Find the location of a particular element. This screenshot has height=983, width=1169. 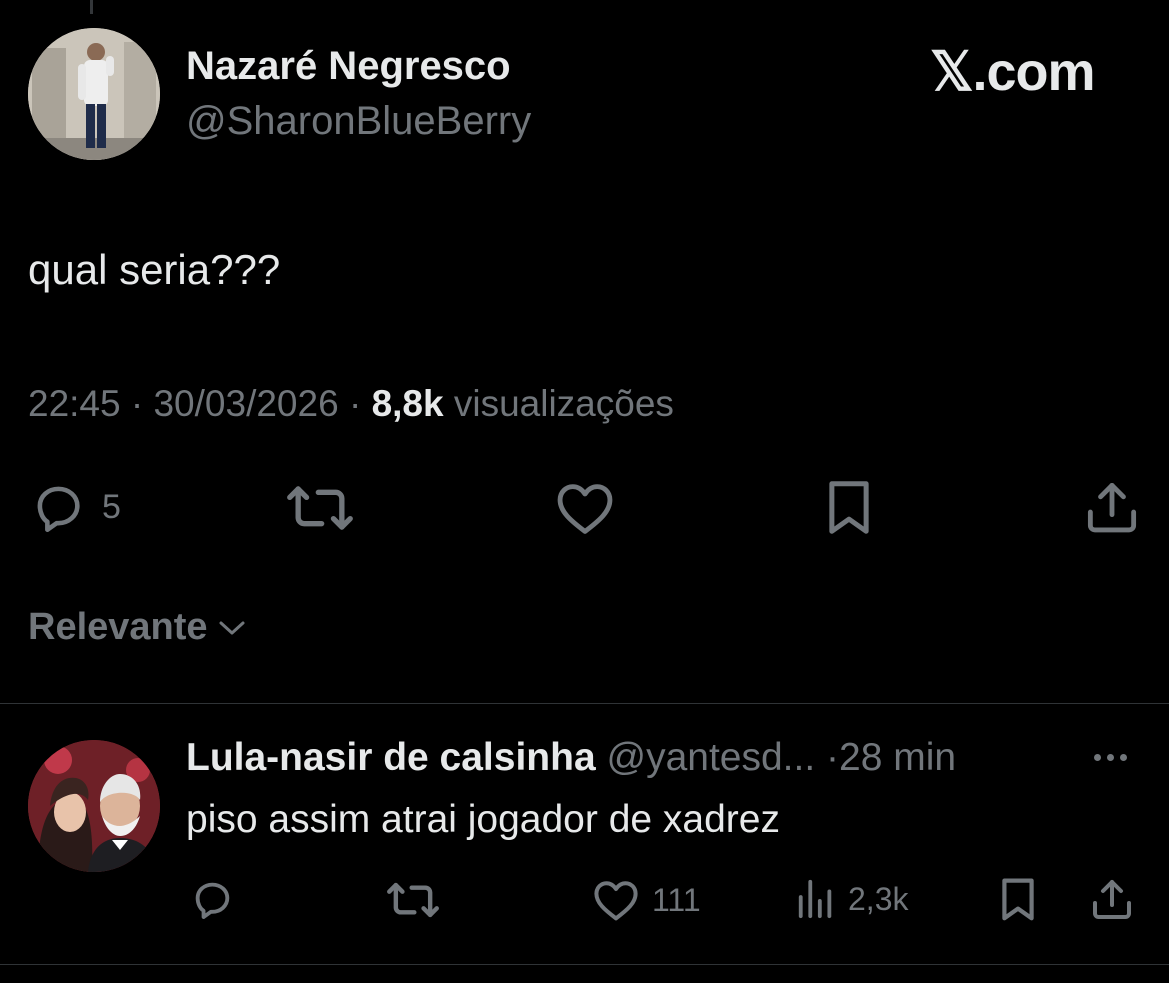

more-button is located at coordinates (1110, 757).